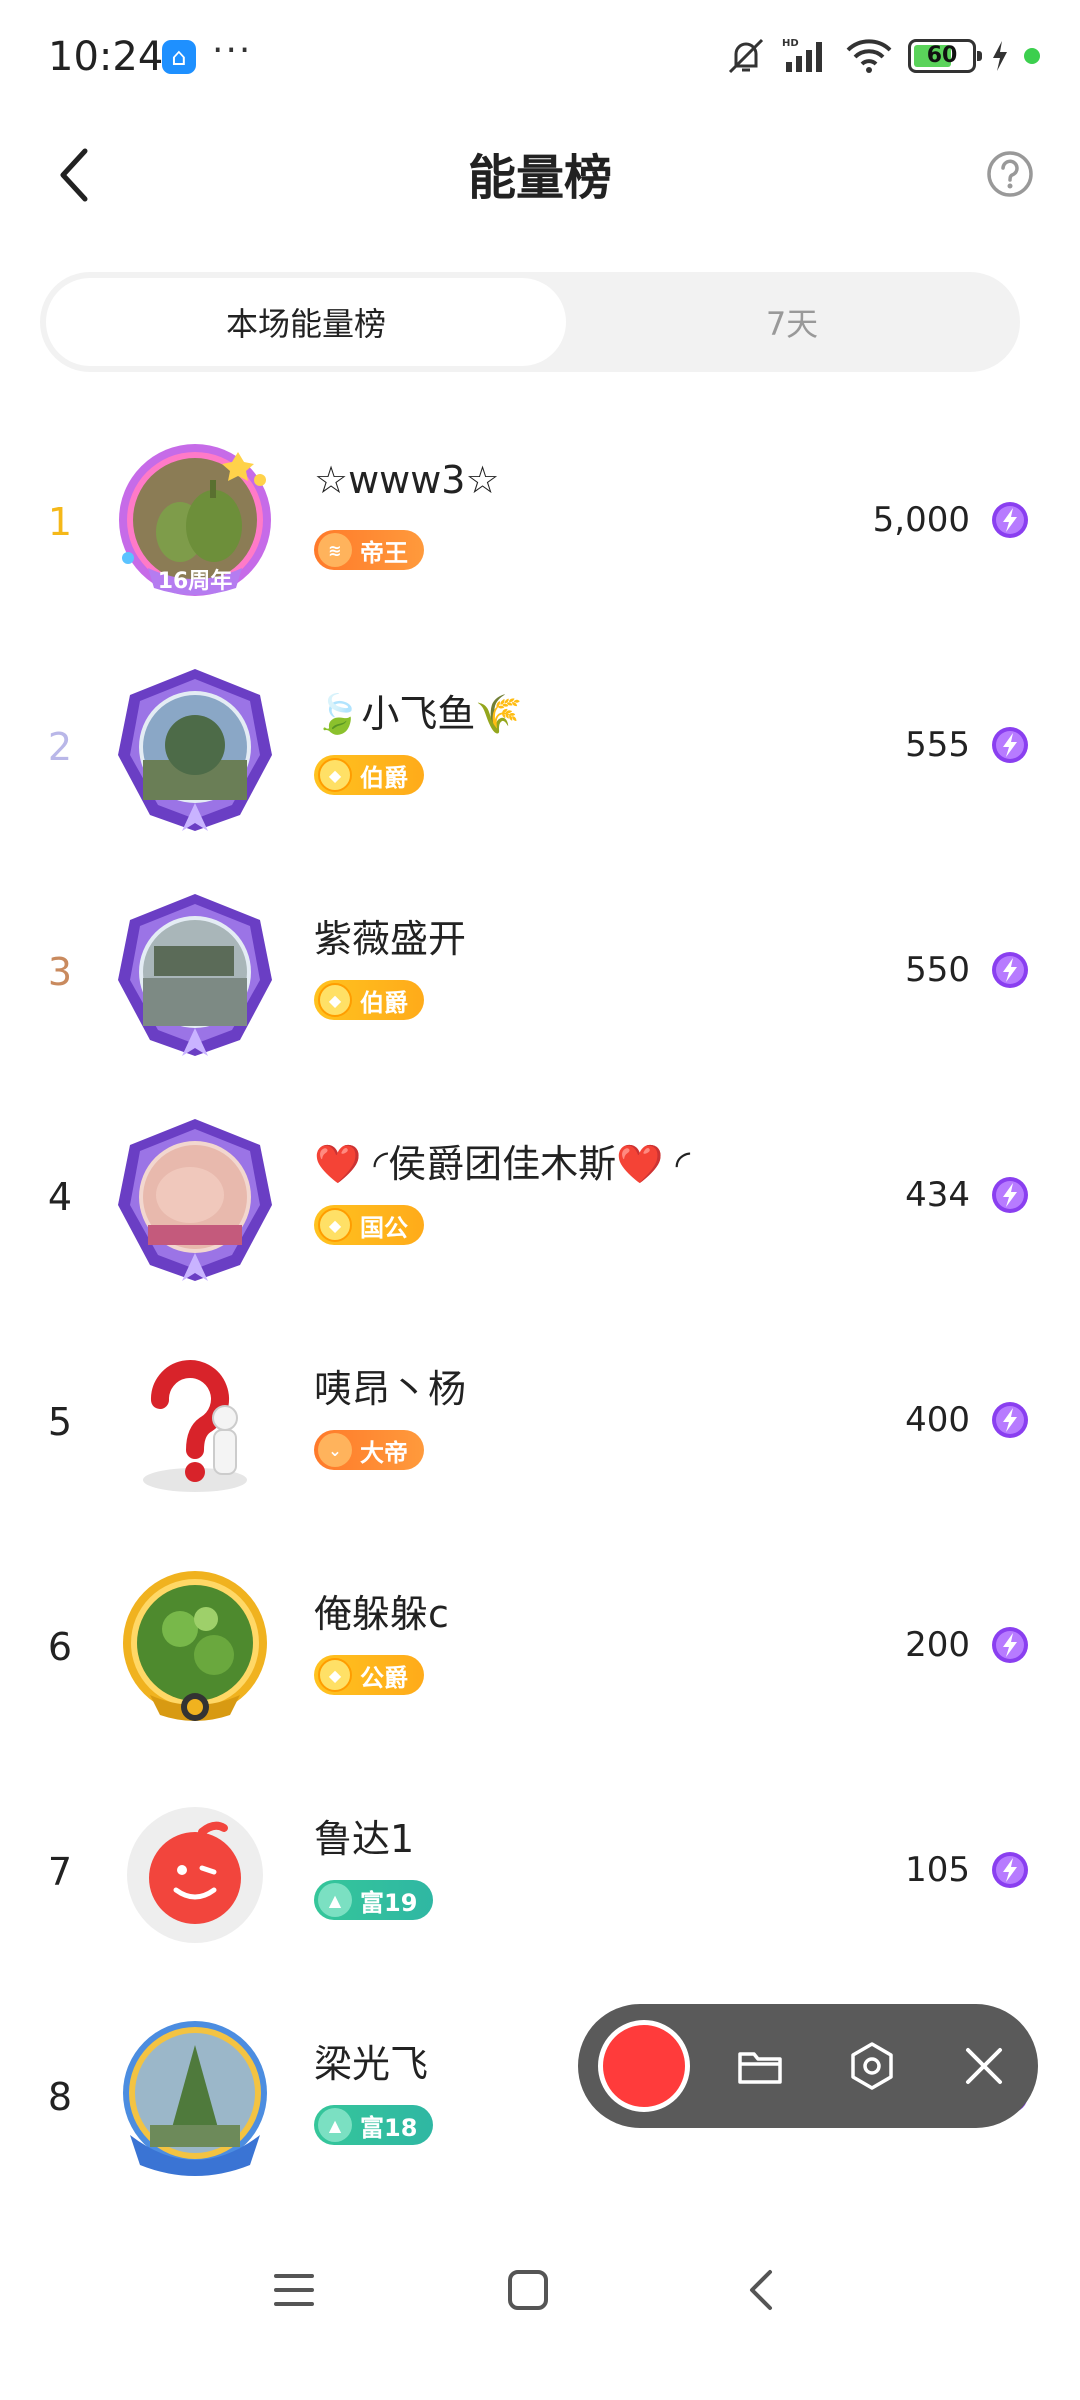 The height and width of the screenshot is (2400, 1080). What do you see at coordinates (921, 520) in the screenshot?
I see `energy-score: 5,000` at bounding box center [921, 520].